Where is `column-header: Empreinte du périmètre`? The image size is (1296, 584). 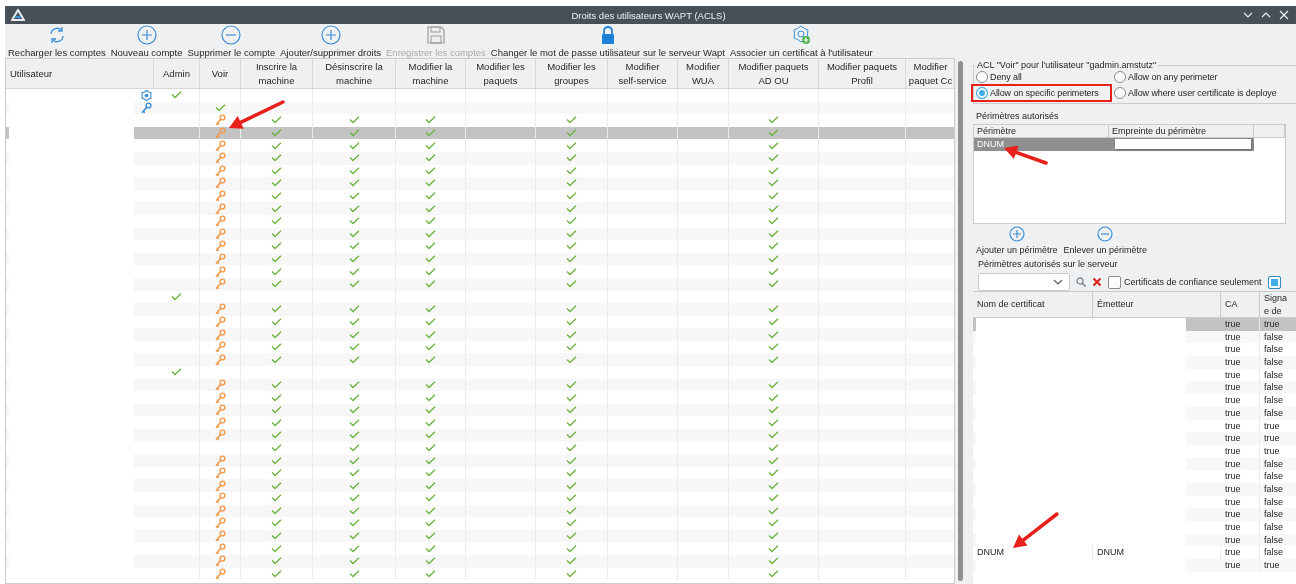 column-header: Empreinte du périmètre is located at coordinates (1181, 131).